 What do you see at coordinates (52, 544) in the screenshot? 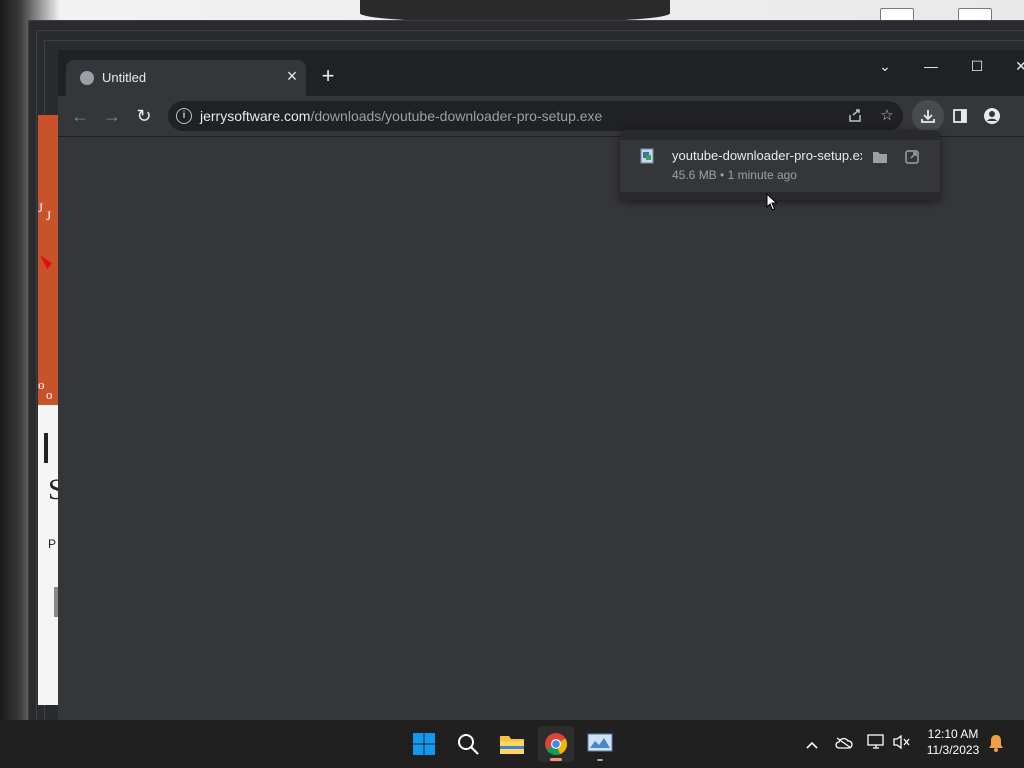
I see `background-text: P` at bounding box center [52, 544].